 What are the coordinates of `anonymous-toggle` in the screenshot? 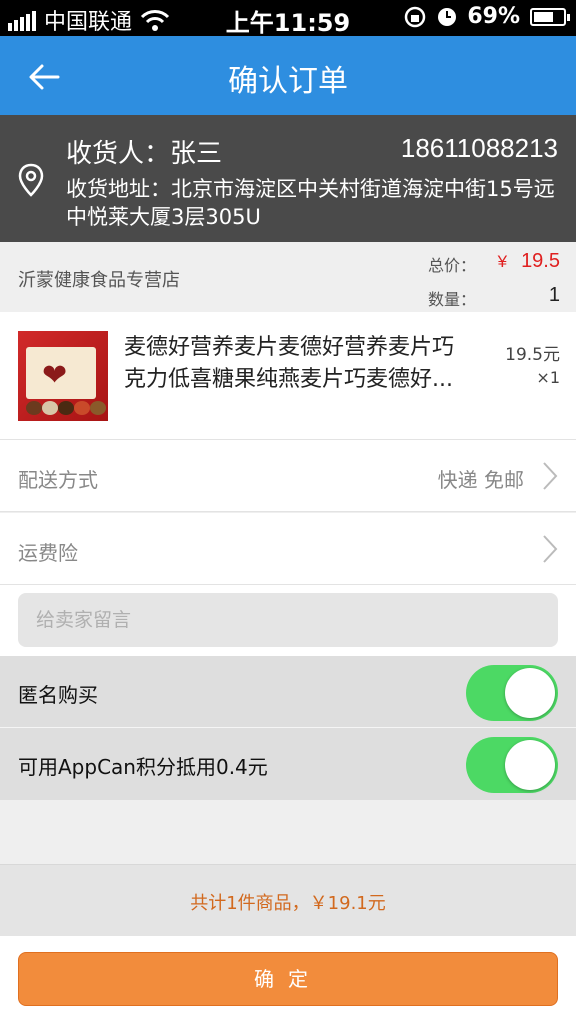 It's located at (512, 693).